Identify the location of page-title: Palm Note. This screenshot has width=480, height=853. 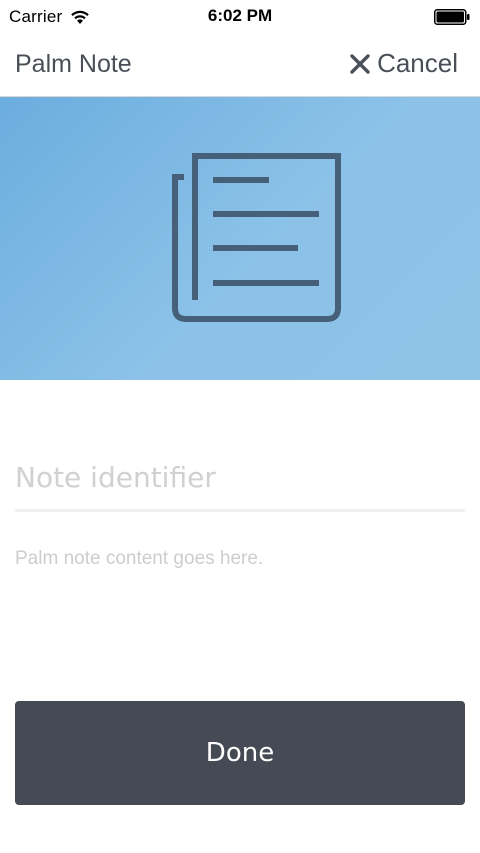
(73, 64).